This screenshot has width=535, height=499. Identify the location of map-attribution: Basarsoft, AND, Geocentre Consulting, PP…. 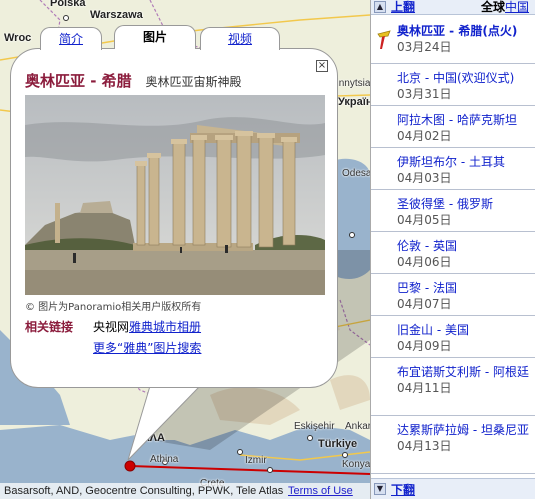
(185, 491).